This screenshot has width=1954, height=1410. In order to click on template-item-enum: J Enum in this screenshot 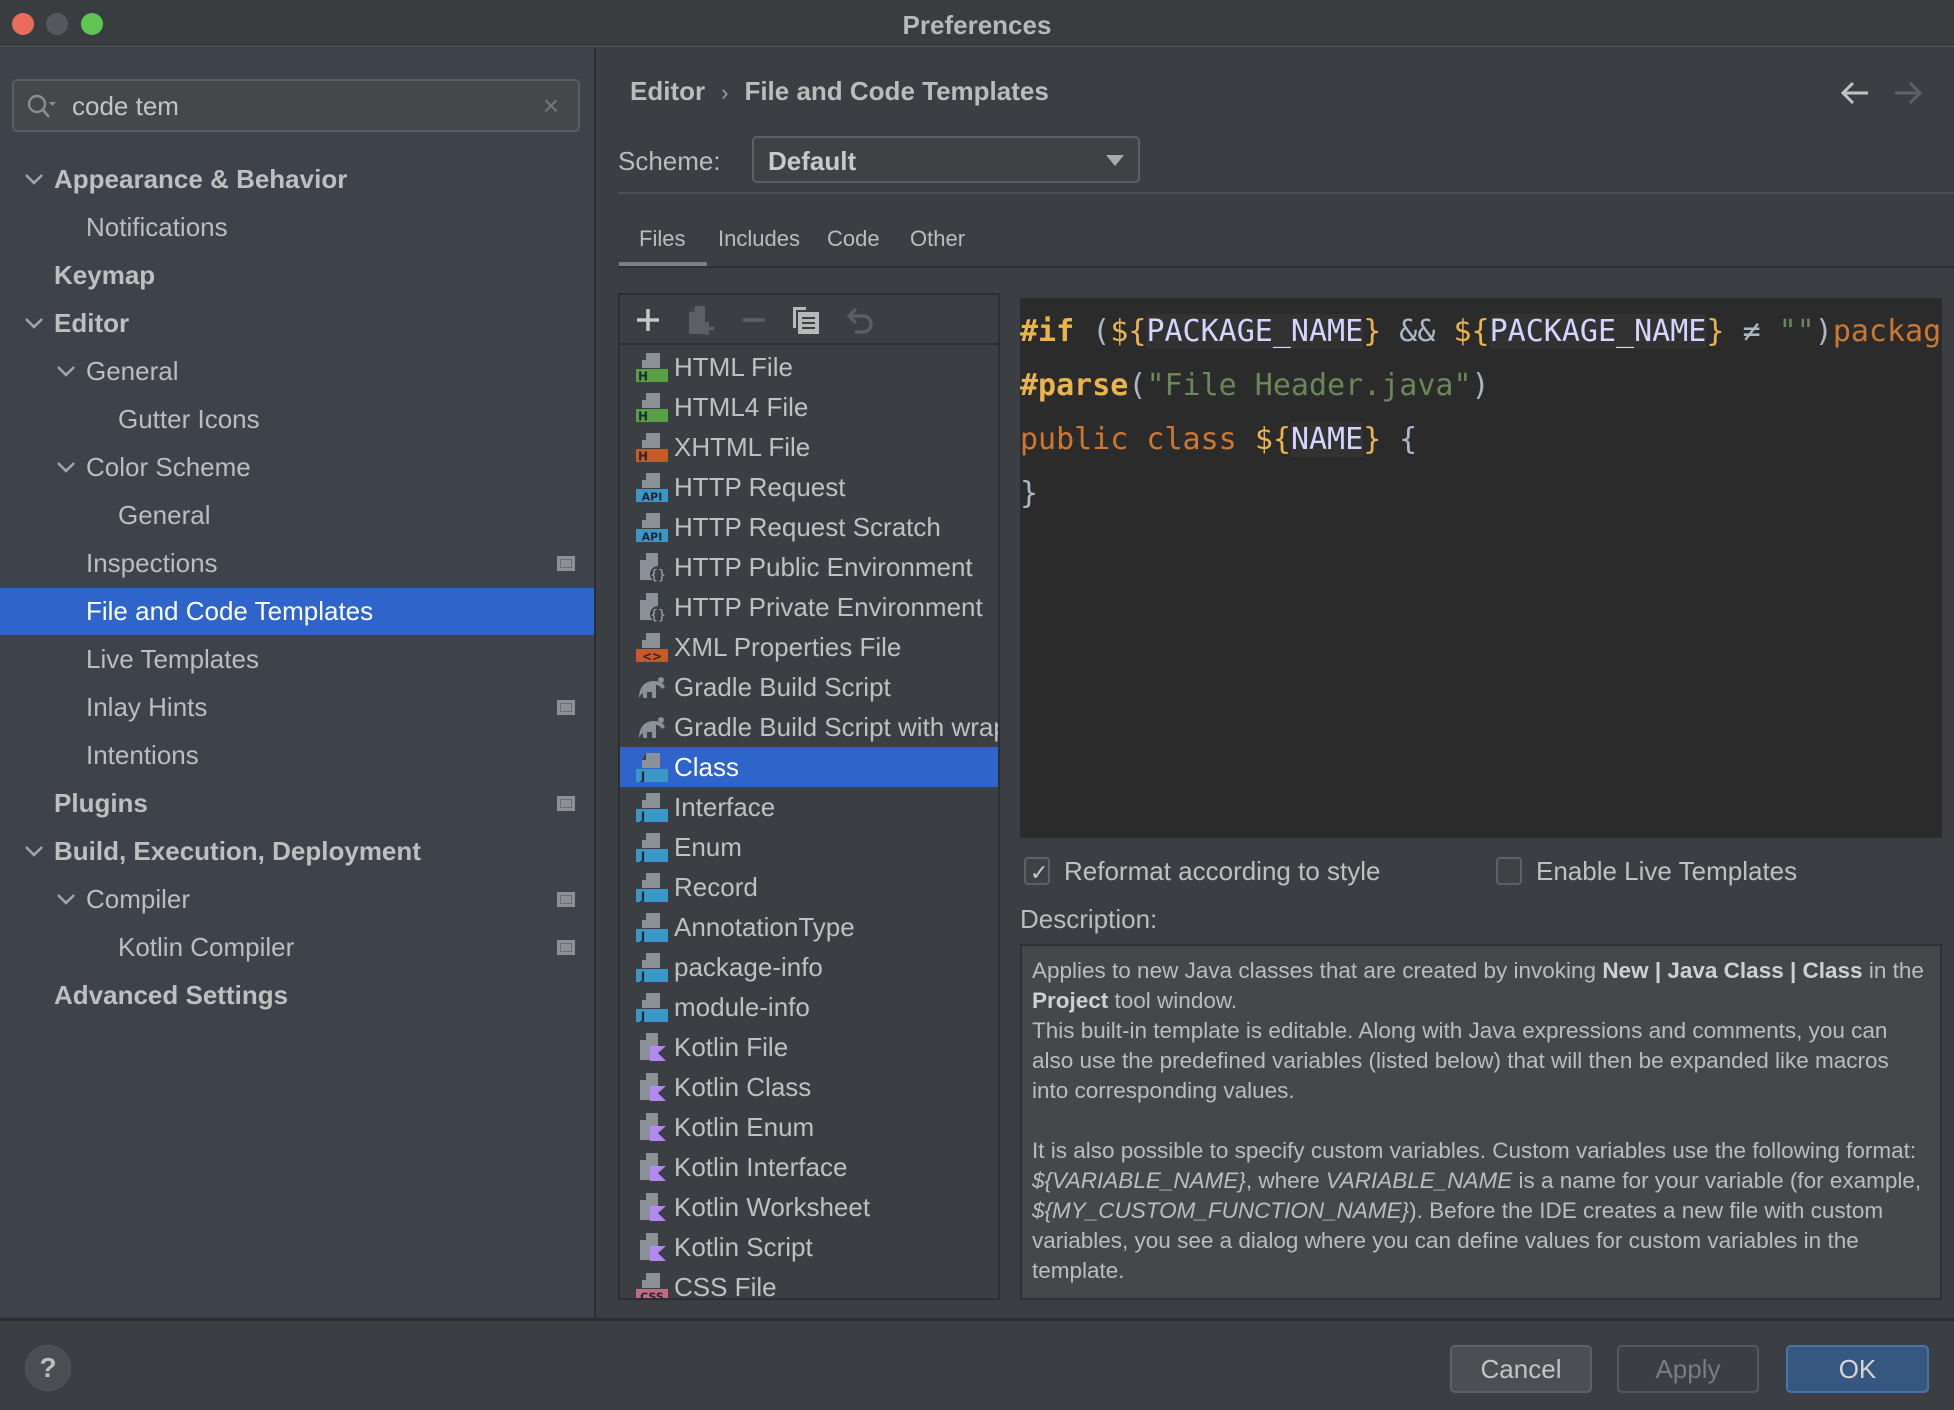, I will do `click(809, 847)`.